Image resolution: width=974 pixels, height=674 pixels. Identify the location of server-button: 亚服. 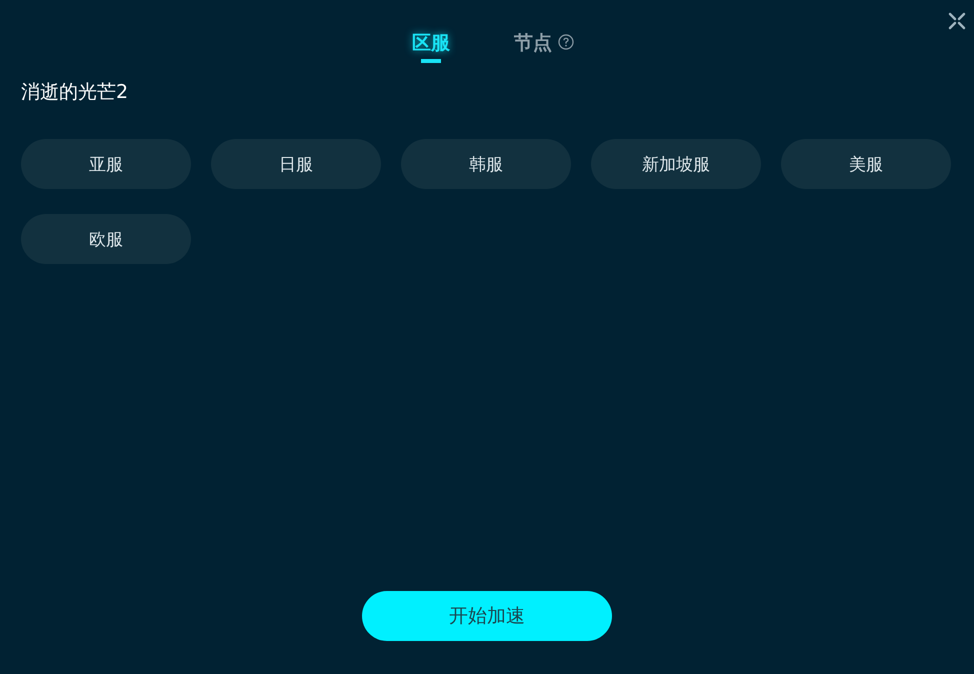
(106, 164).